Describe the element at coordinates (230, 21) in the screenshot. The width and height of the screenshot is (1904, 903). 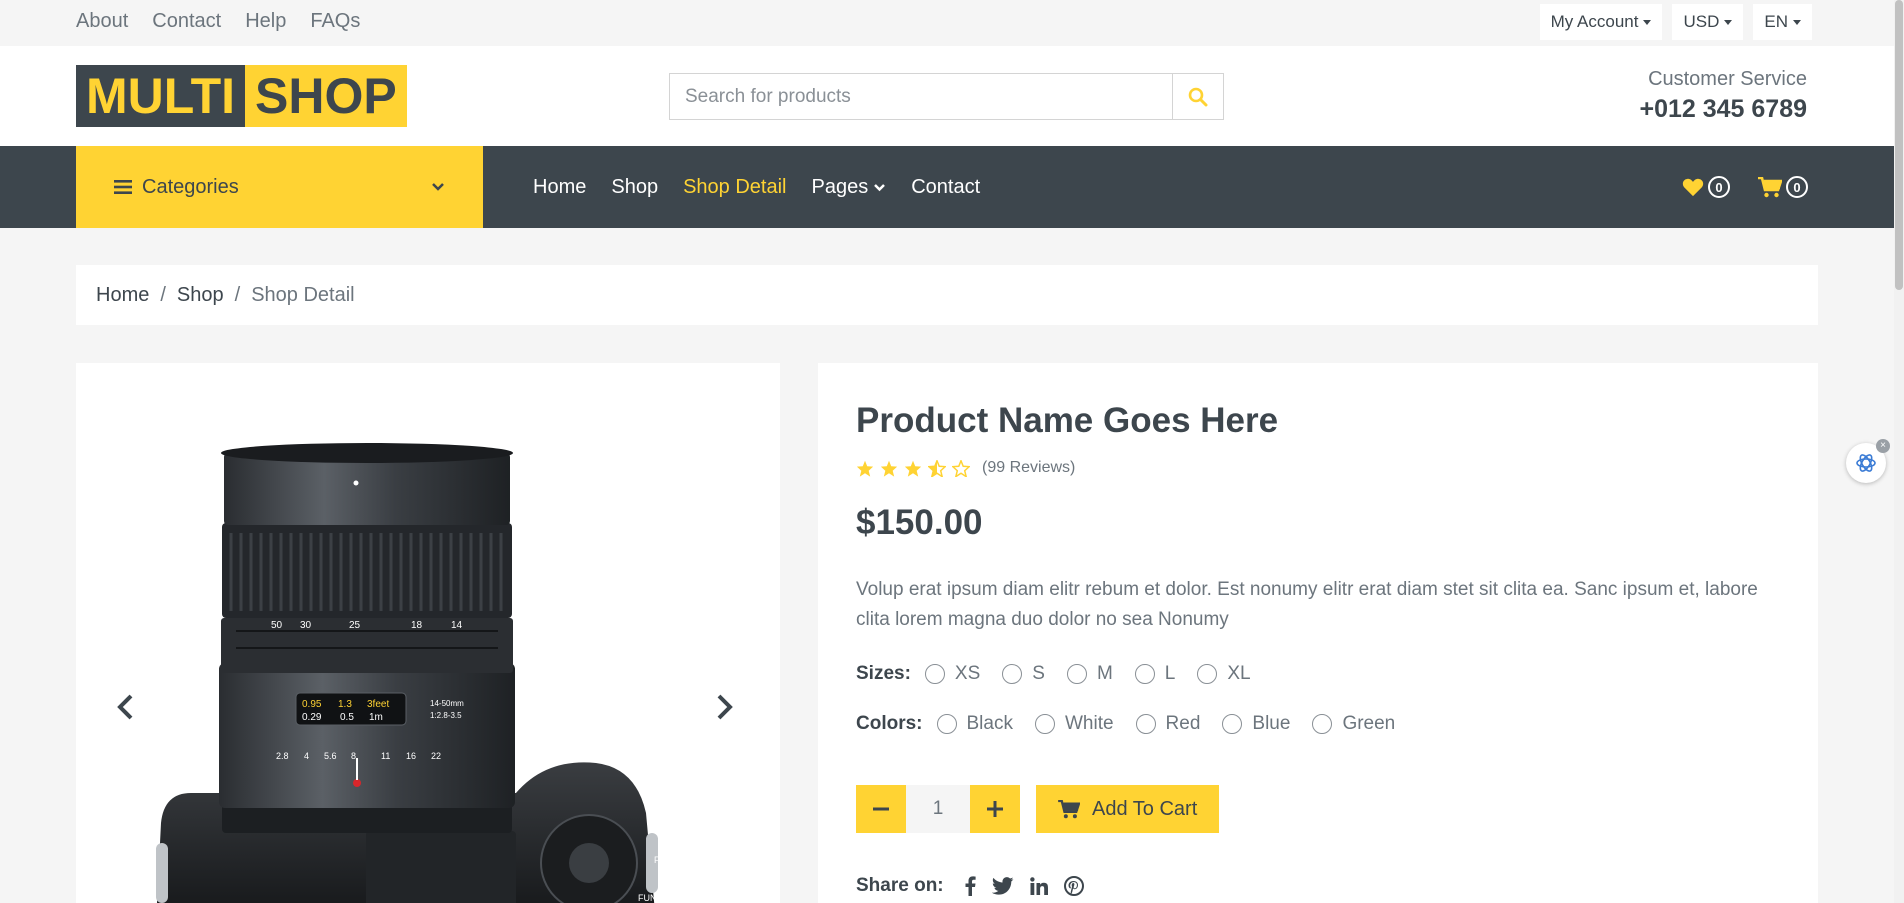
I see `top-links: About Contact Help FAQs` at that location.